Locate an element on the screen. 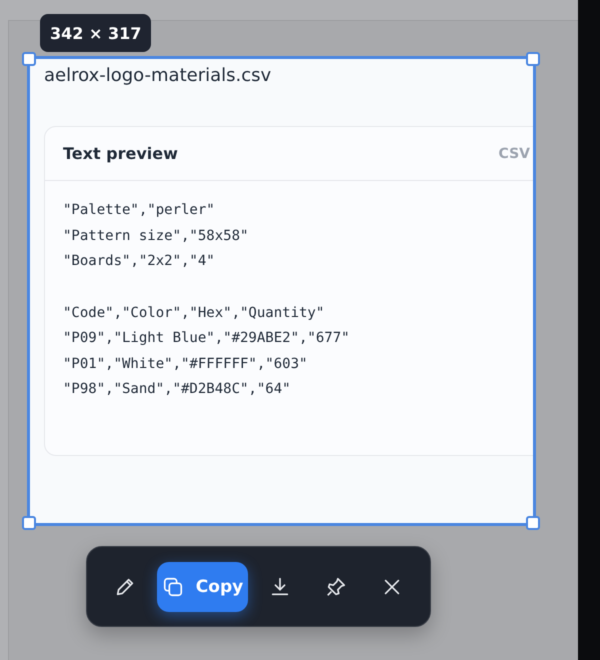 The image size is (600, 660). code-line: "Palette","perler" is located at coordinates (139, 210).